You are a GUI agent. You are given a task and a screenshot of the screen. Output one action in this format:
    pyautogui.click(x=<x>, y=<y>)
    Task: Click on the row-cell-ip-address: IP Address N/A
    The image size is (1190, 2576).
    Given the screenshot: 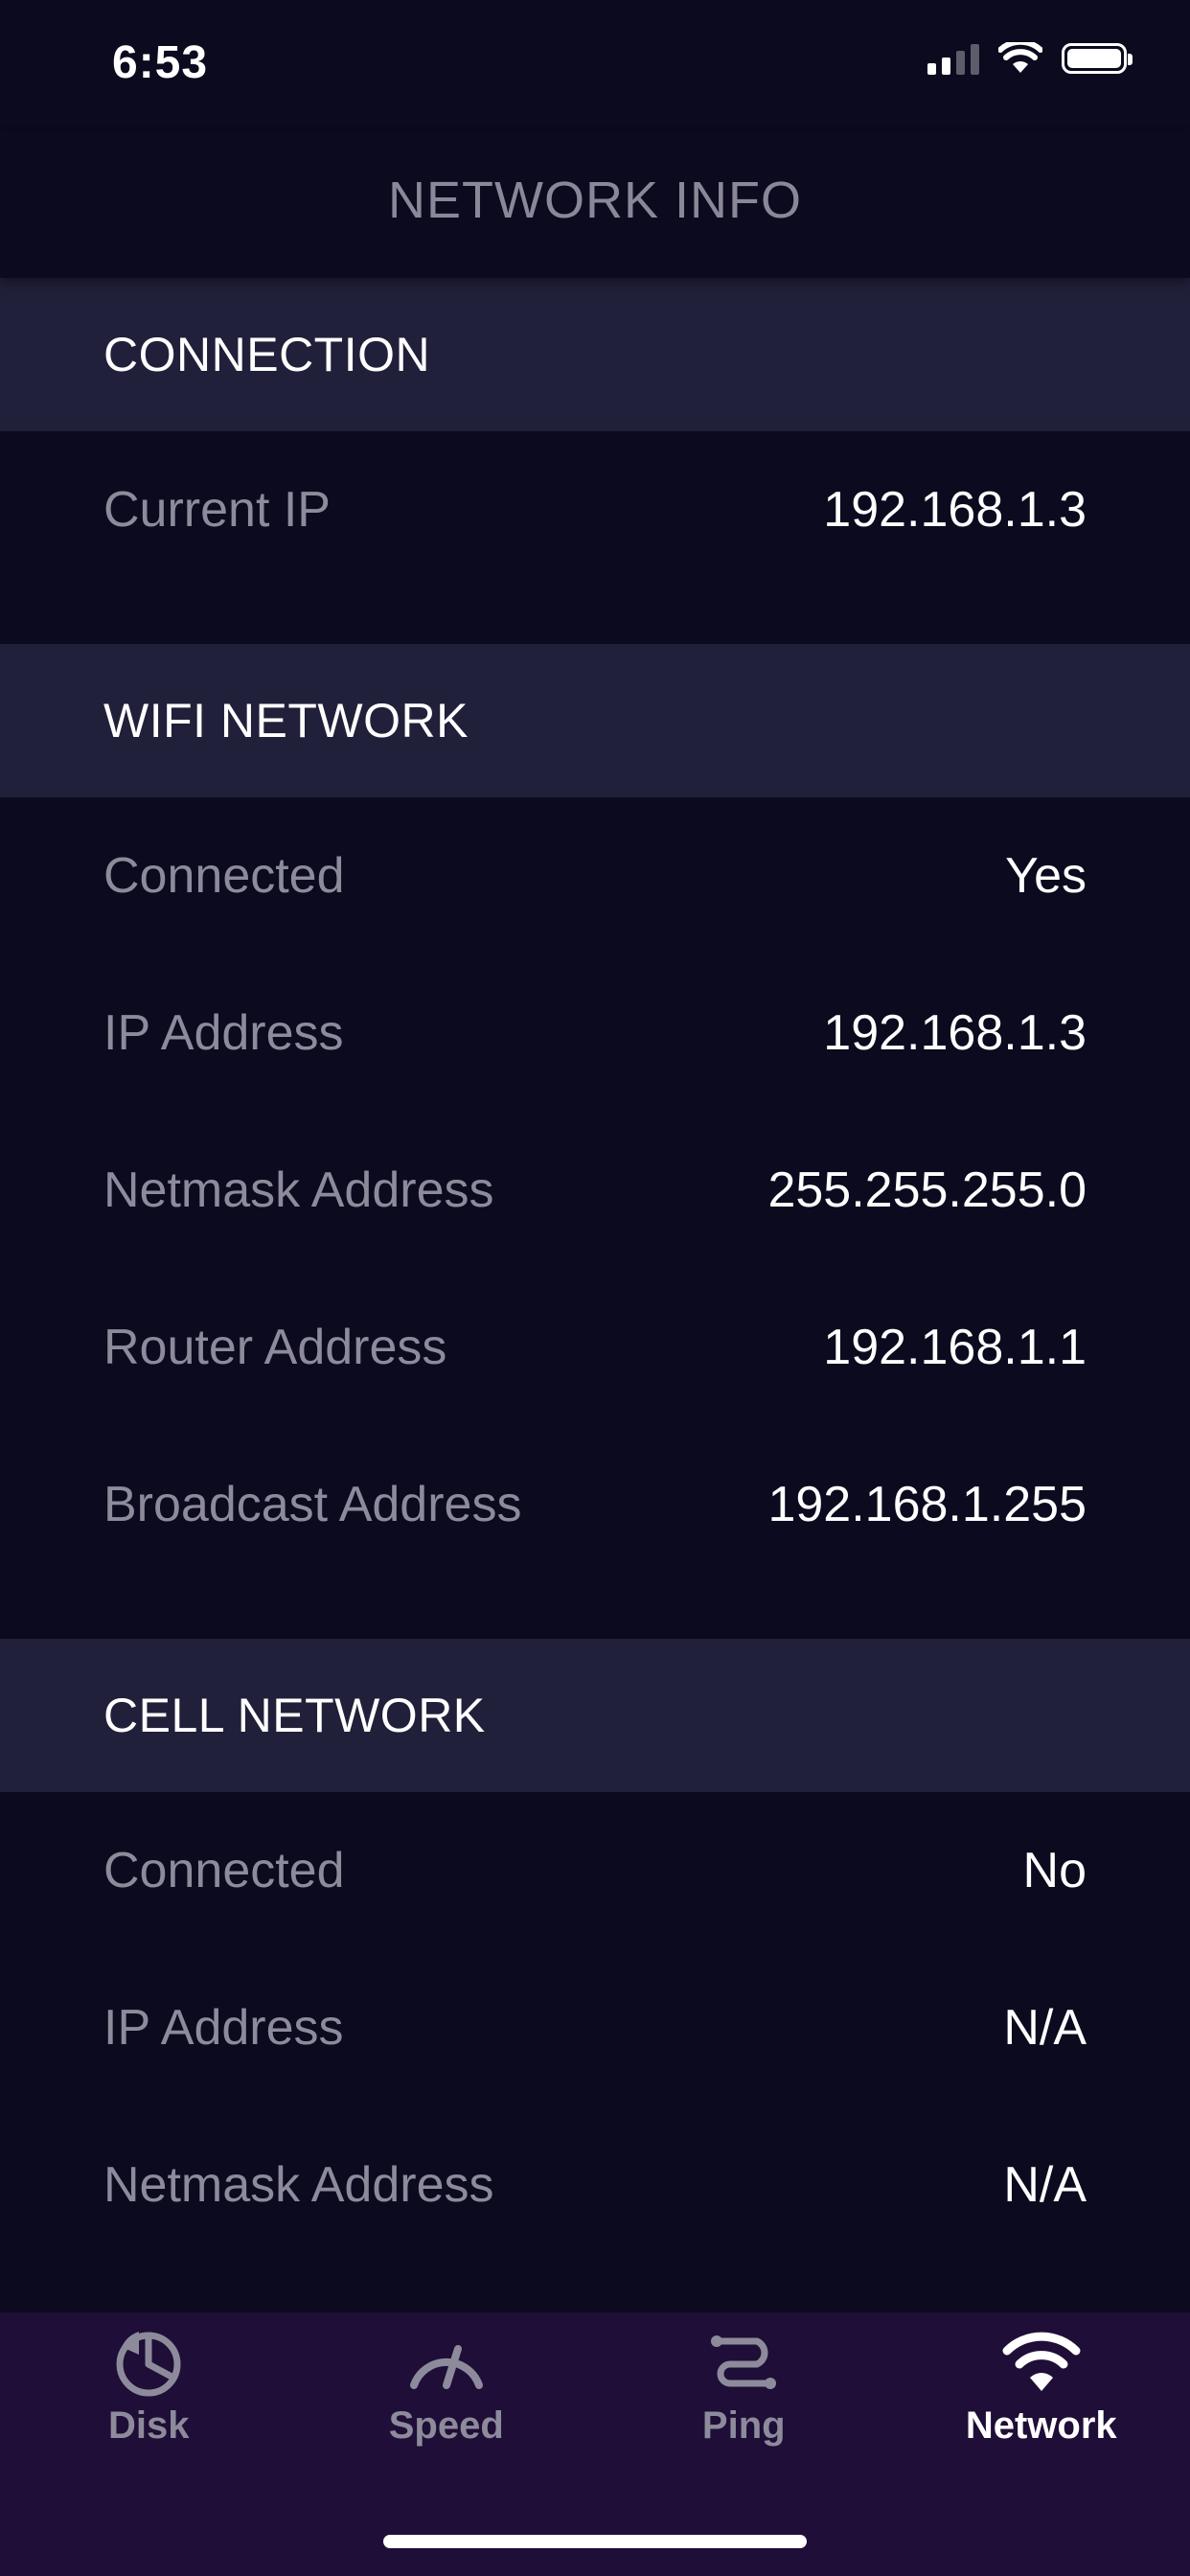 What is the action you would take?
    pyautogui.click(x=595, y=2027)
    